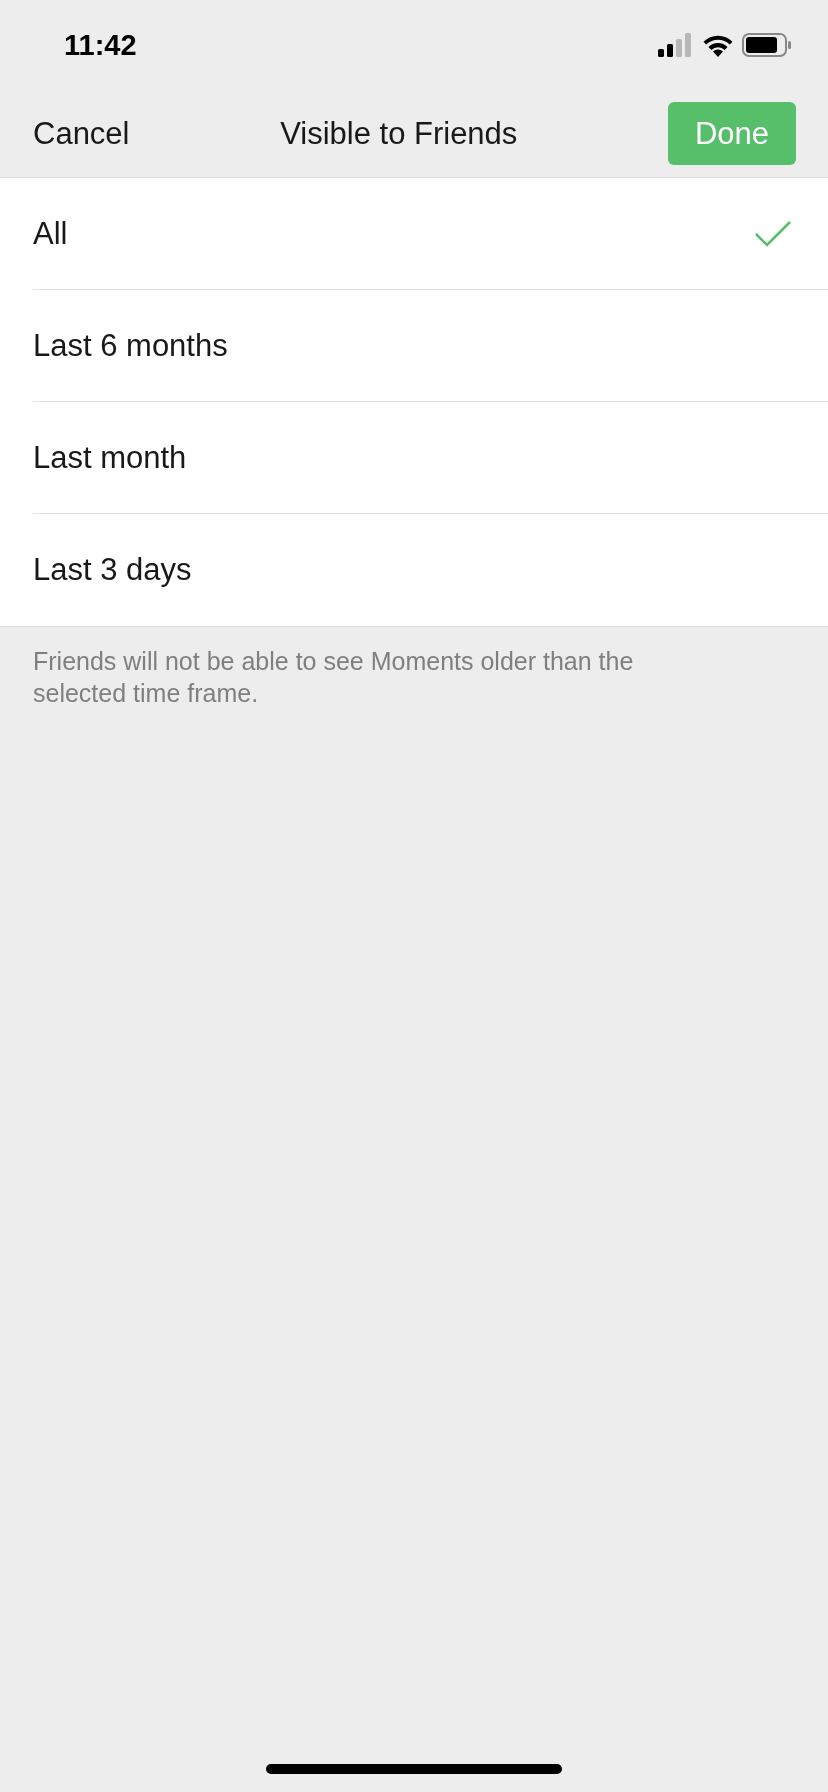 Image resolution: width=828 pixels, height=1792 pixels. I want to click on option-row: Last month, so click(430, 458).